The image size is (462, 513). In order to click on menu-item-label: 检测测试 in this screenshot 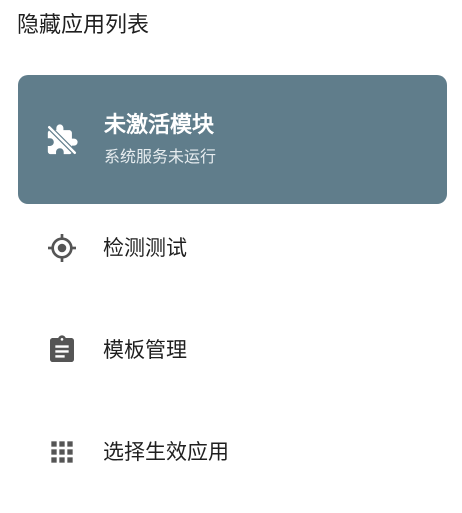, I will do `click(145, 248)`.